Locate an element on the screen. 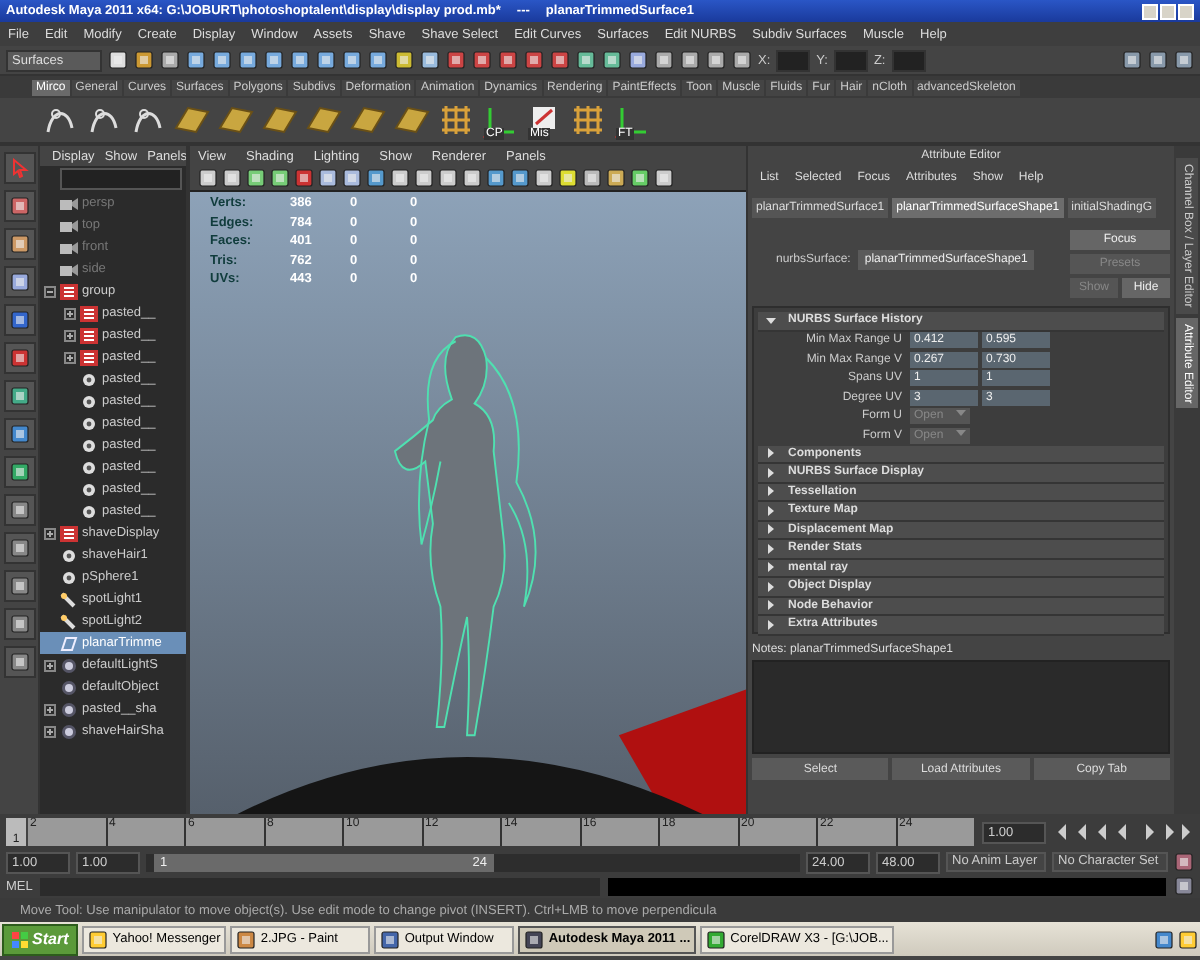 The height and width of the screenshot is (960, 1200). collapse-arrow-icon is located at coordinates (771, 320).